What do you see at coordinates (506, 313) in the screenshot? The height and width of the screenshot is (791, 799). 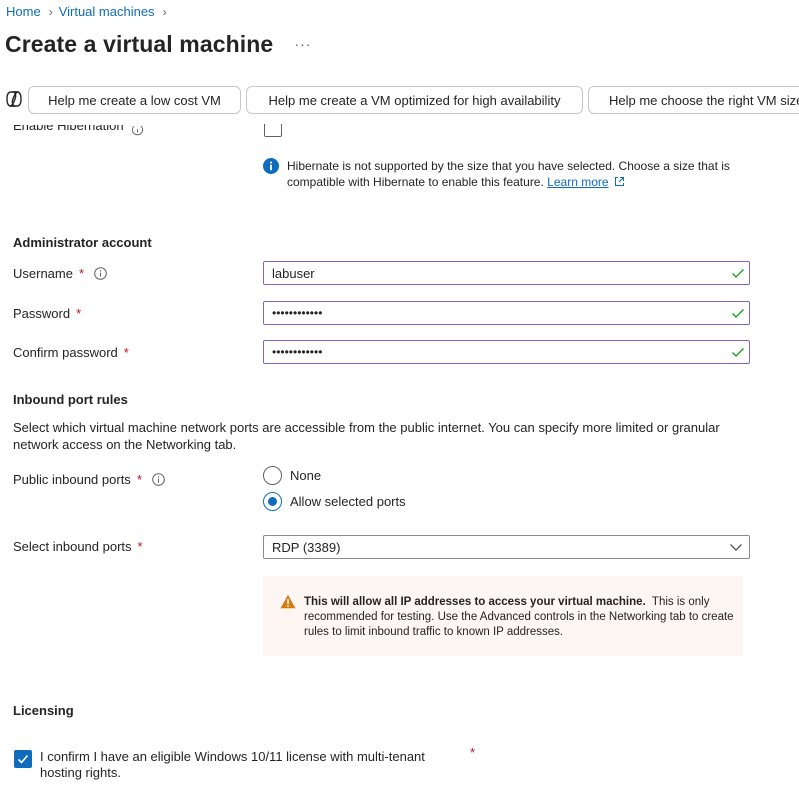 I see `password-input: ••••••••••••` at bounding box center [506, 313].